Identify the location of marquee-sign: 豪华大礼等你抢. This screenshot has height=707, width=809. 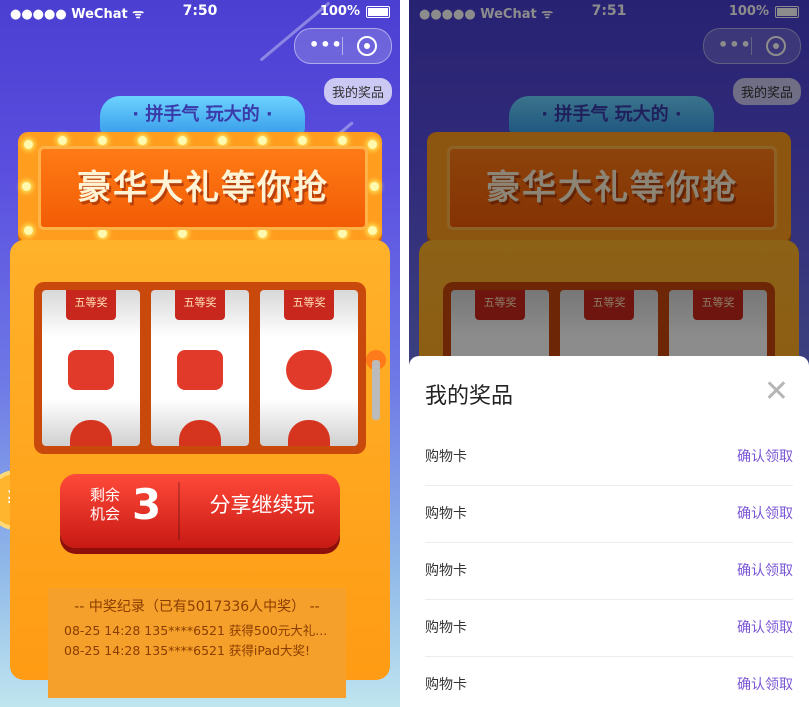
(200, 187).